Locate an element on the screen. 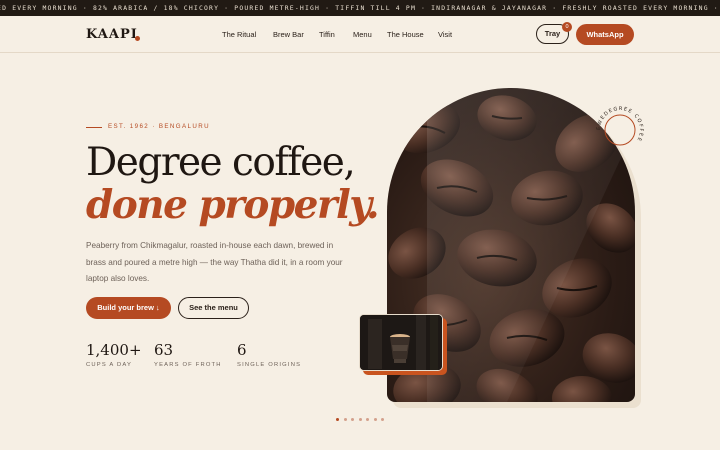 The width and height of the screenshot is (720, 450). svg-text: EWEDEGREE COFFEE is located at coordinates (620, 124).